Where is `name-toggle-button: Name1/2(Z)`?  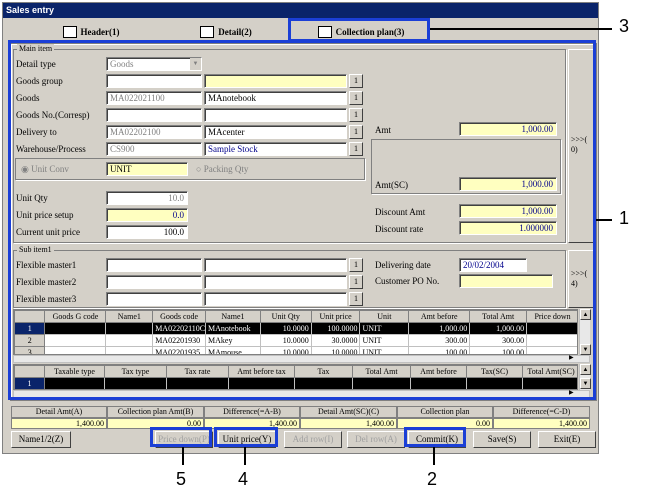 name-toggle-button: Name1/2(Z) is located at coordinates (41, 439).